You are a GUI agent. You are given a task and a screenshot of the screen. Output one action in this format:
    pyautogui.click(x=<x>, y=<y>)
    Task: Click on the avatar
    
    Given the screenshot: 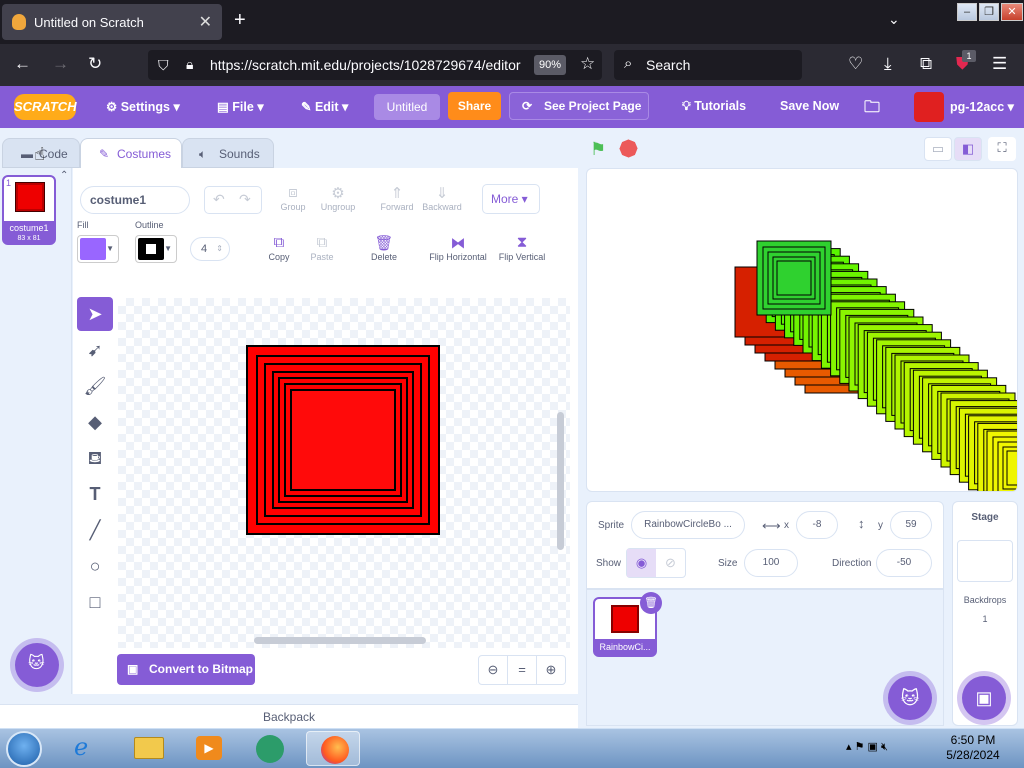 What is the action you would take?
    pyautogui.click(x=929, y=107)
    